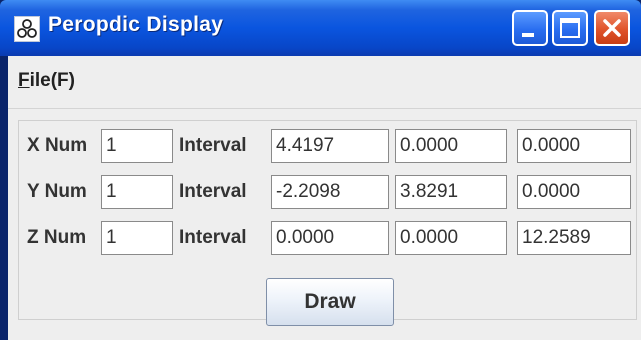 The image size is (641, 340). I want to click on z-interval-label: Interval, so click(213, 237).